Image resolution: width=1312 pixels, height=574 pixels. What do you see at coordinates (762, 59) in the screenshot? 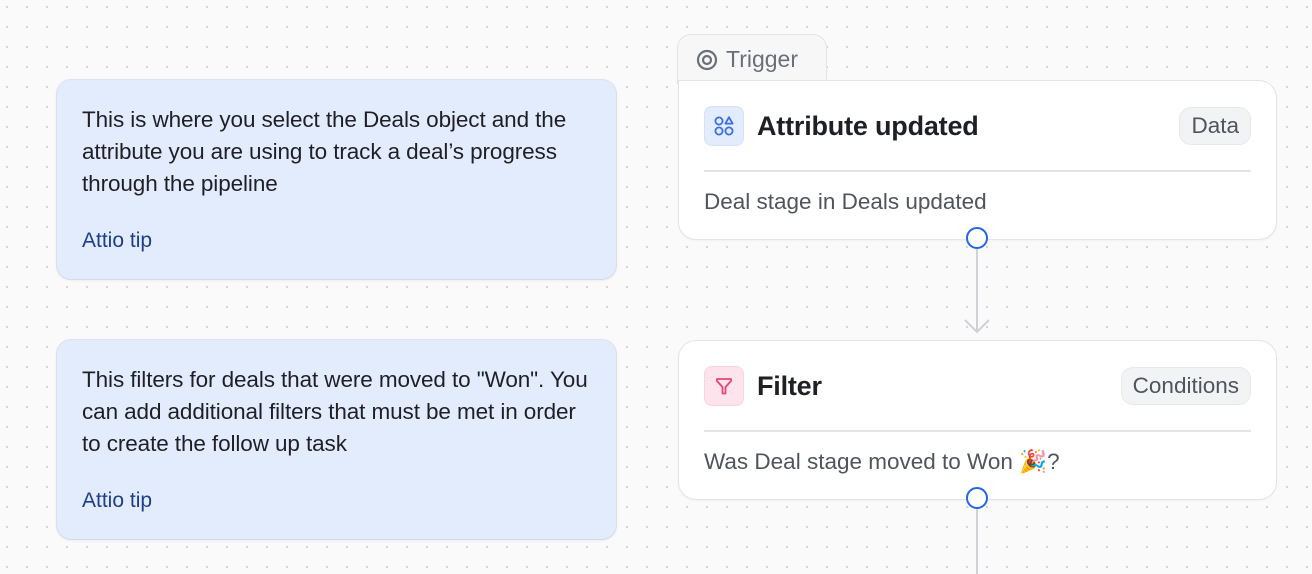
I see `trigger-label: Trigger` at bounding box center [762, 59].